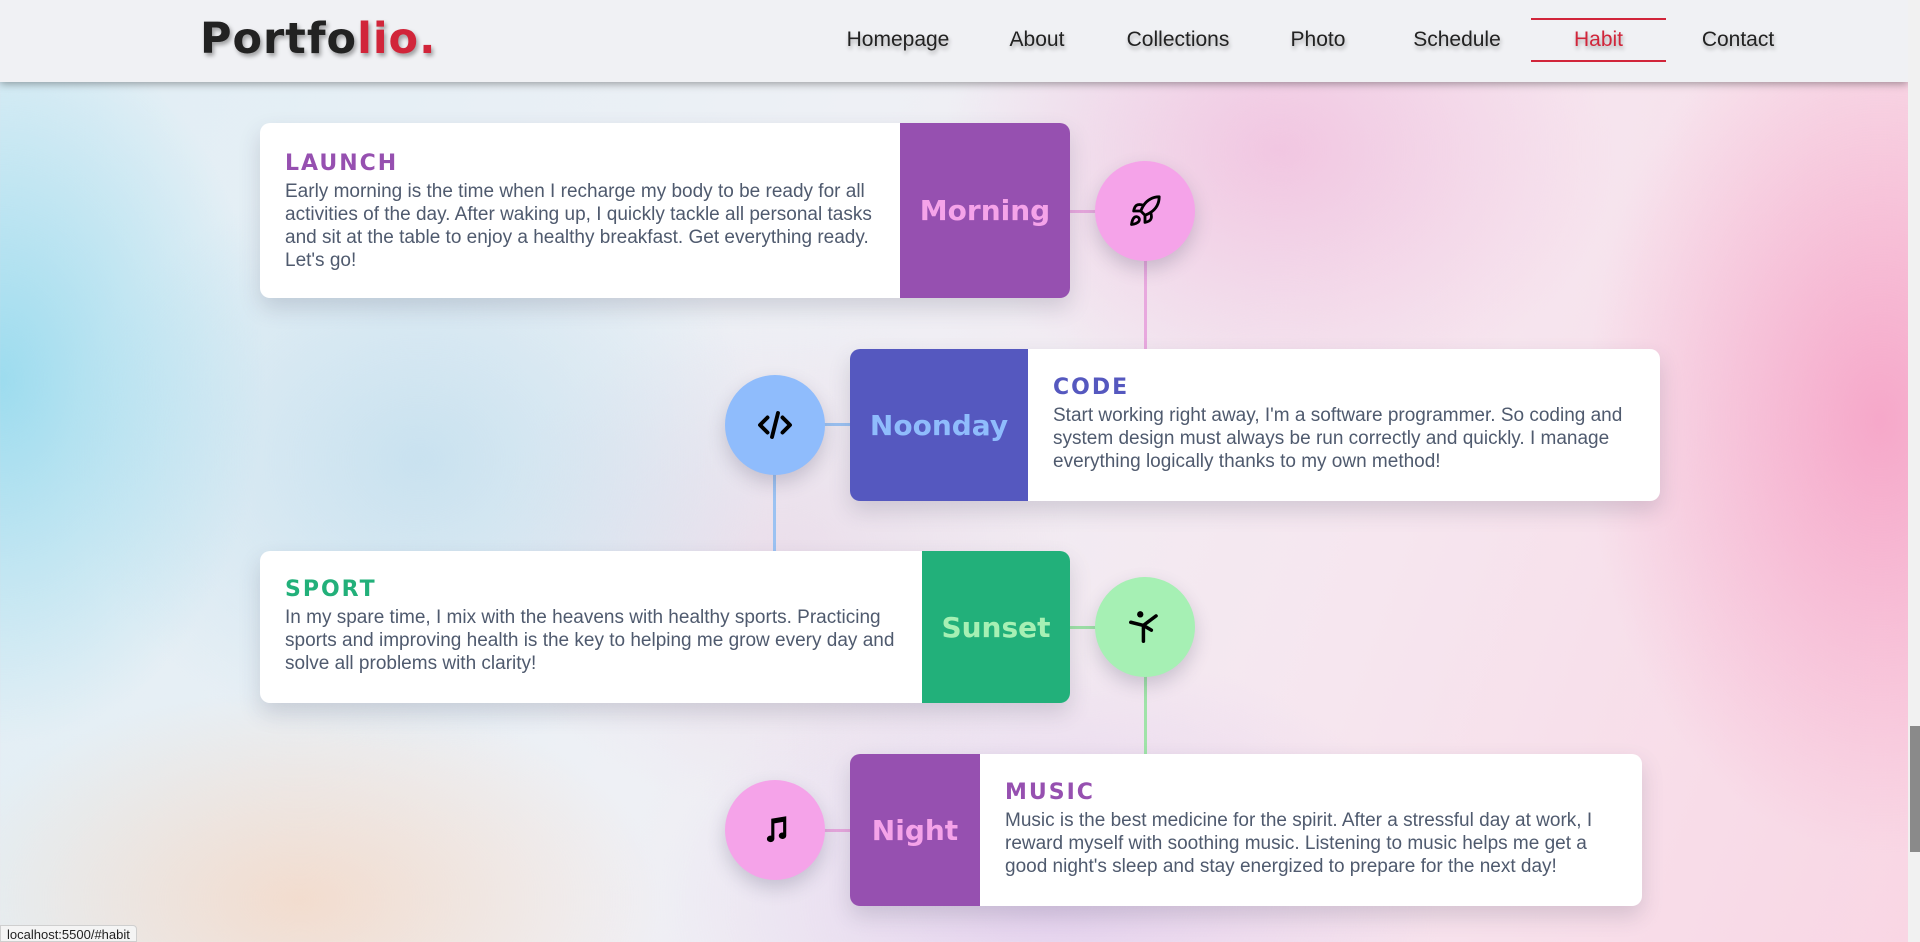 This screenshot has width=1920, height=942. Describe the element at coordinates (838, 830) in the screenshot. I see `connector-night-h` at that location.